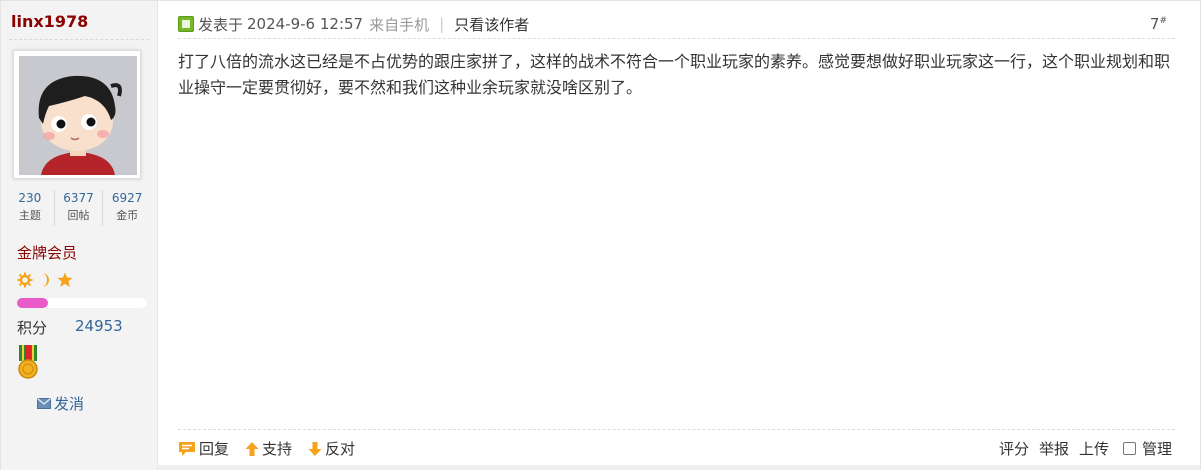  I want to click on stat-label: 主题, so click(29, 215).